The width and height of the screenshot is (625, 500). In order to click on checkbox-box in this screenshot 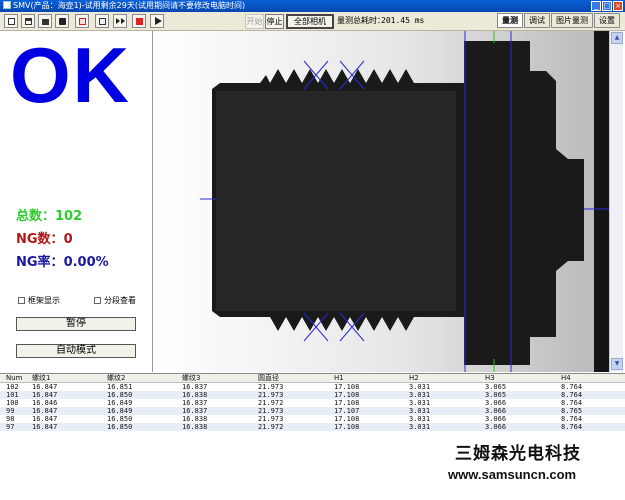, I will do `click(21, 300)`.